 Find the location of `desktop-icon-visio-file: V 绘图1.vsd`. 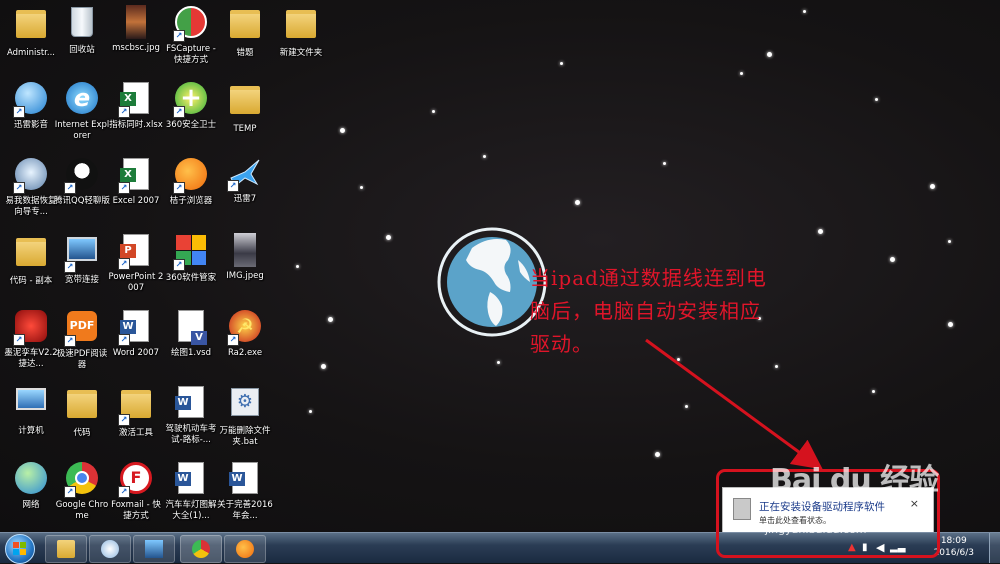

desktop-icon-visio-file: V 绘图1.vsd is located at coordinates (191, 333).